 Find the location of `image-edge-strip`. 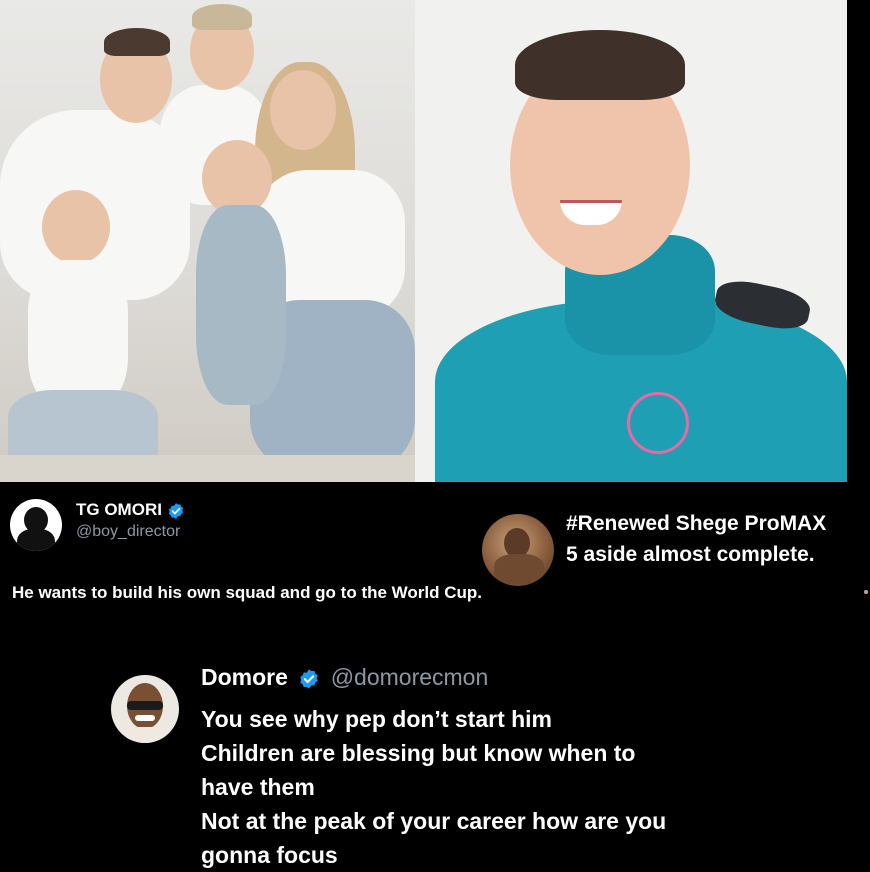

image-edge-strip is located at coordinates (858, 241).